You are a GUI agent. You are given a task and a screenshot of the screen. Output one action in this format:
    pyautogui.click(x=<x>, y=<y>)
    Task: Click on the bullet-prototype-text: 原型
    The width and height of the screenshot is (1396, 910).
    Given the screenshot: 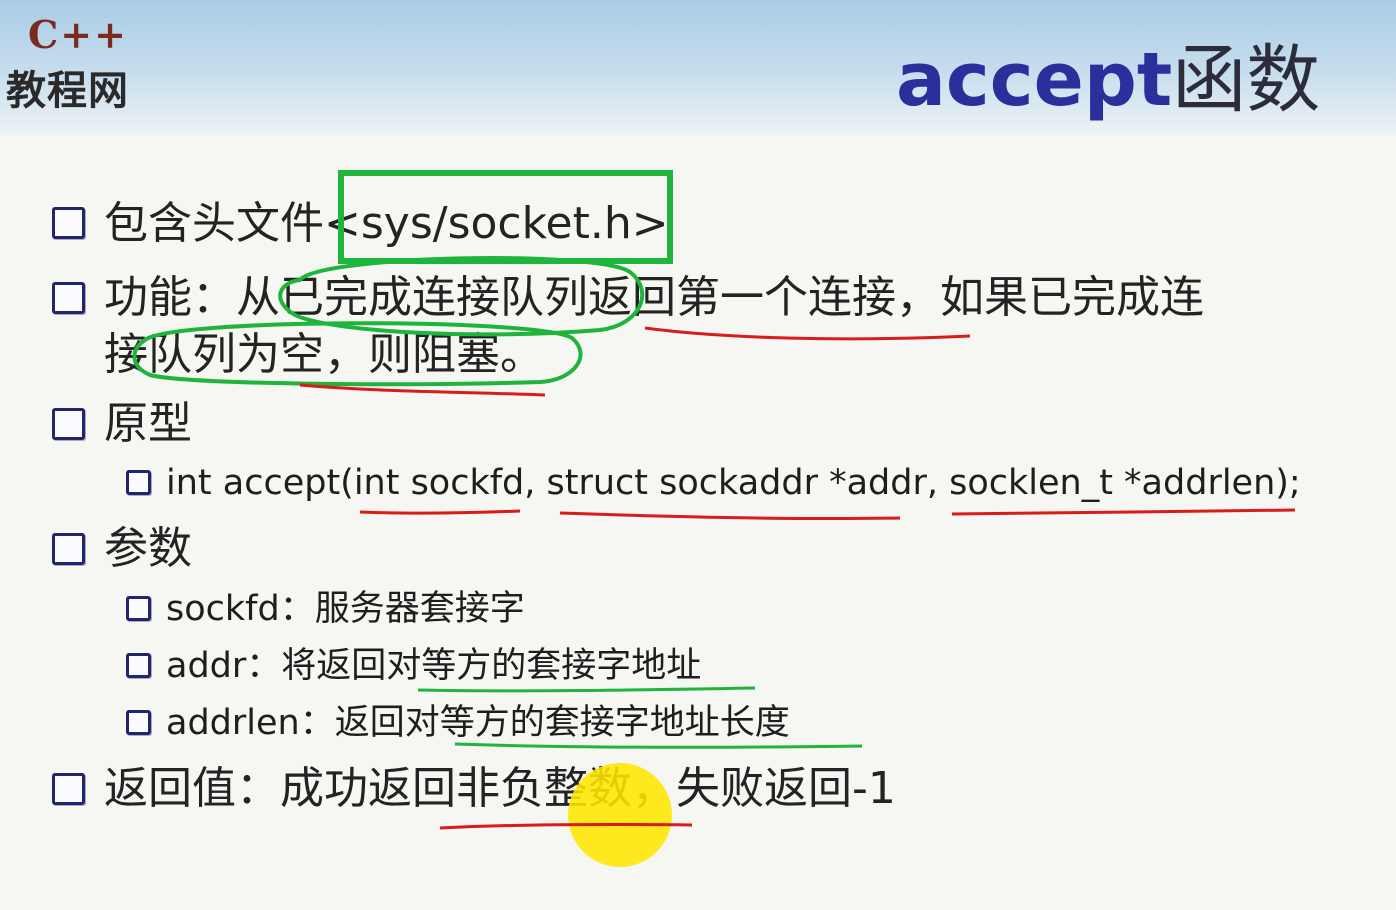 What is the action you would take?
    pyautogui.click(x=148, y=423)
    